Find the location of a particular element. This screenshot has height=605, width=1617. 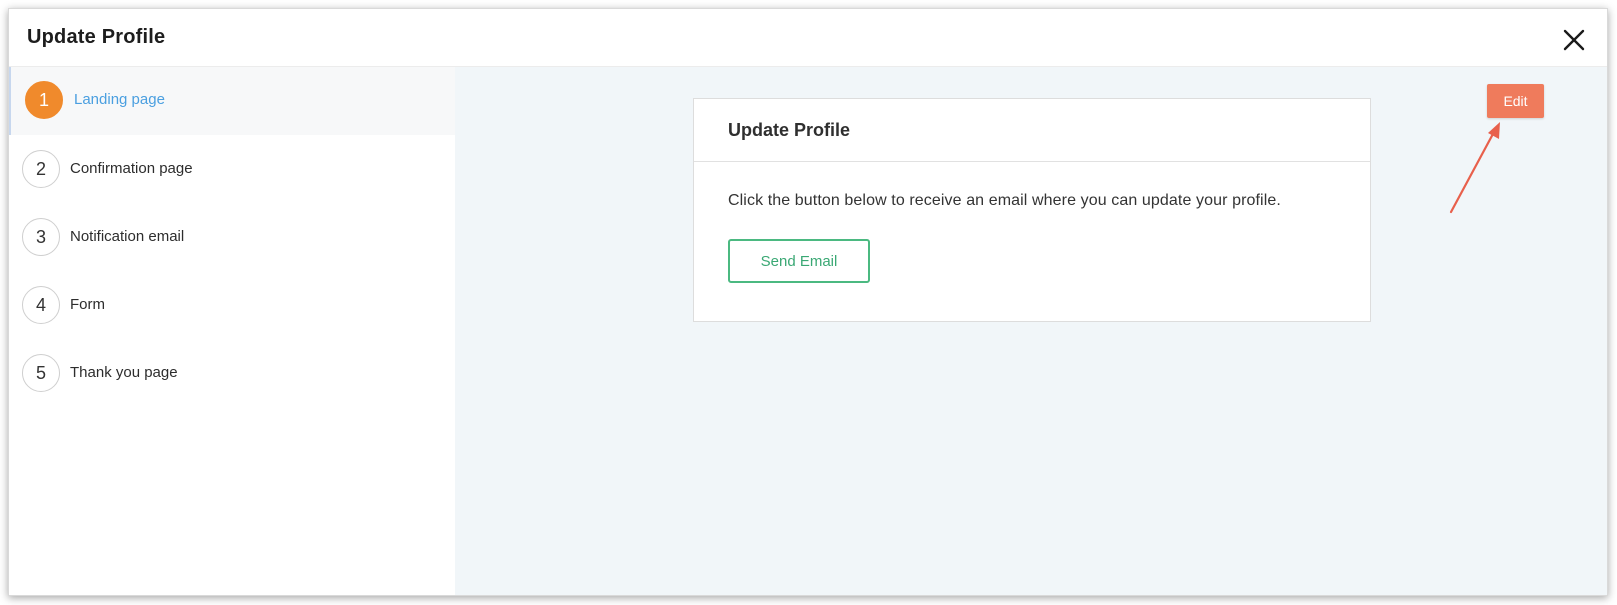

step-label: Landing page is located at coordinates (119, 99).